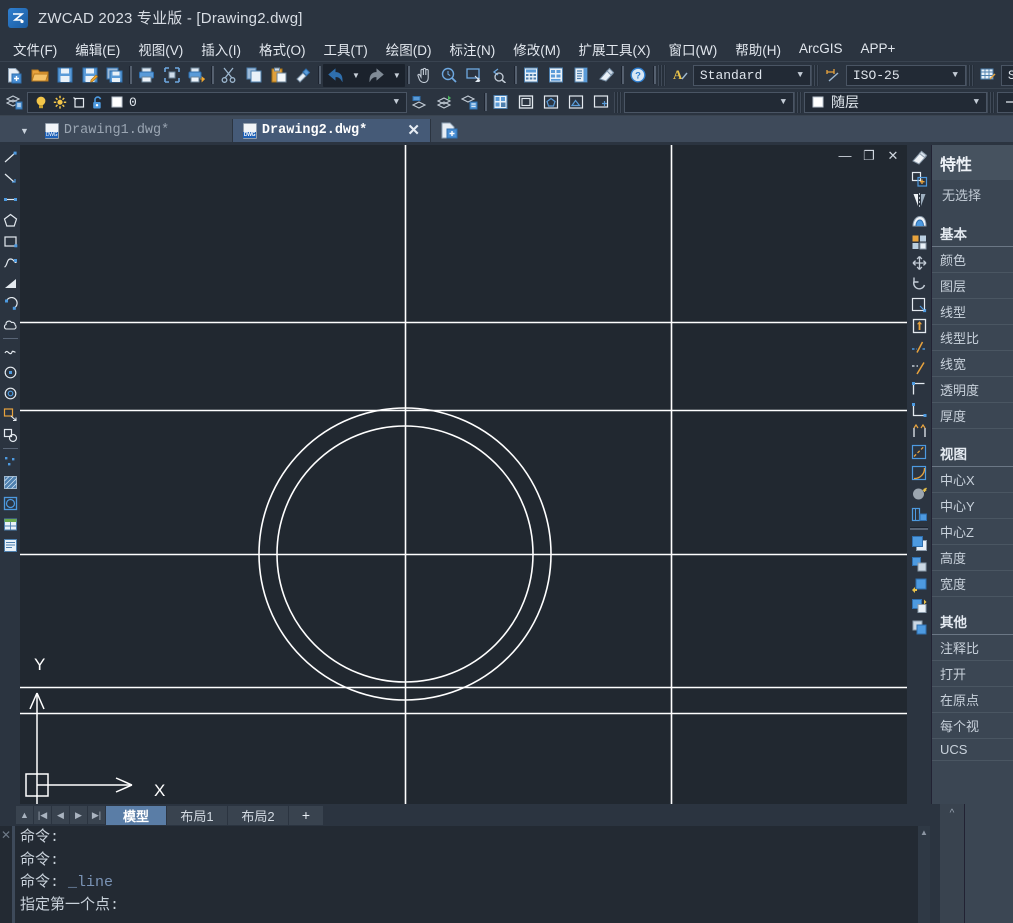 This screenshot has width=1013, height=923. I want to click on menu-express-tools: 扩展工具(X), so click(615, 49).